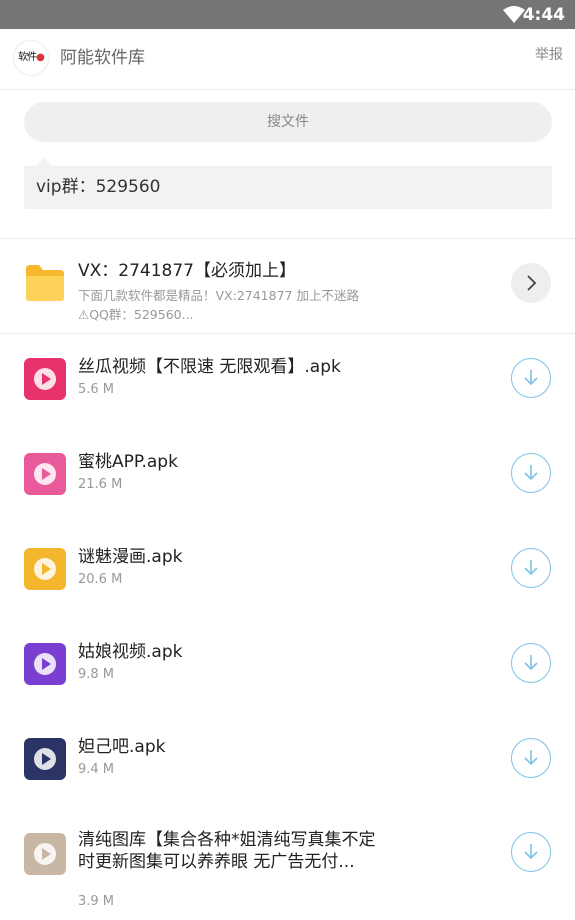 The height and width of the screenshot is (920, 575). What do you see at coordinates (96, 674) in the screenshot?
I see `file-size: 9.8 M` at bounding box center [96, 674].